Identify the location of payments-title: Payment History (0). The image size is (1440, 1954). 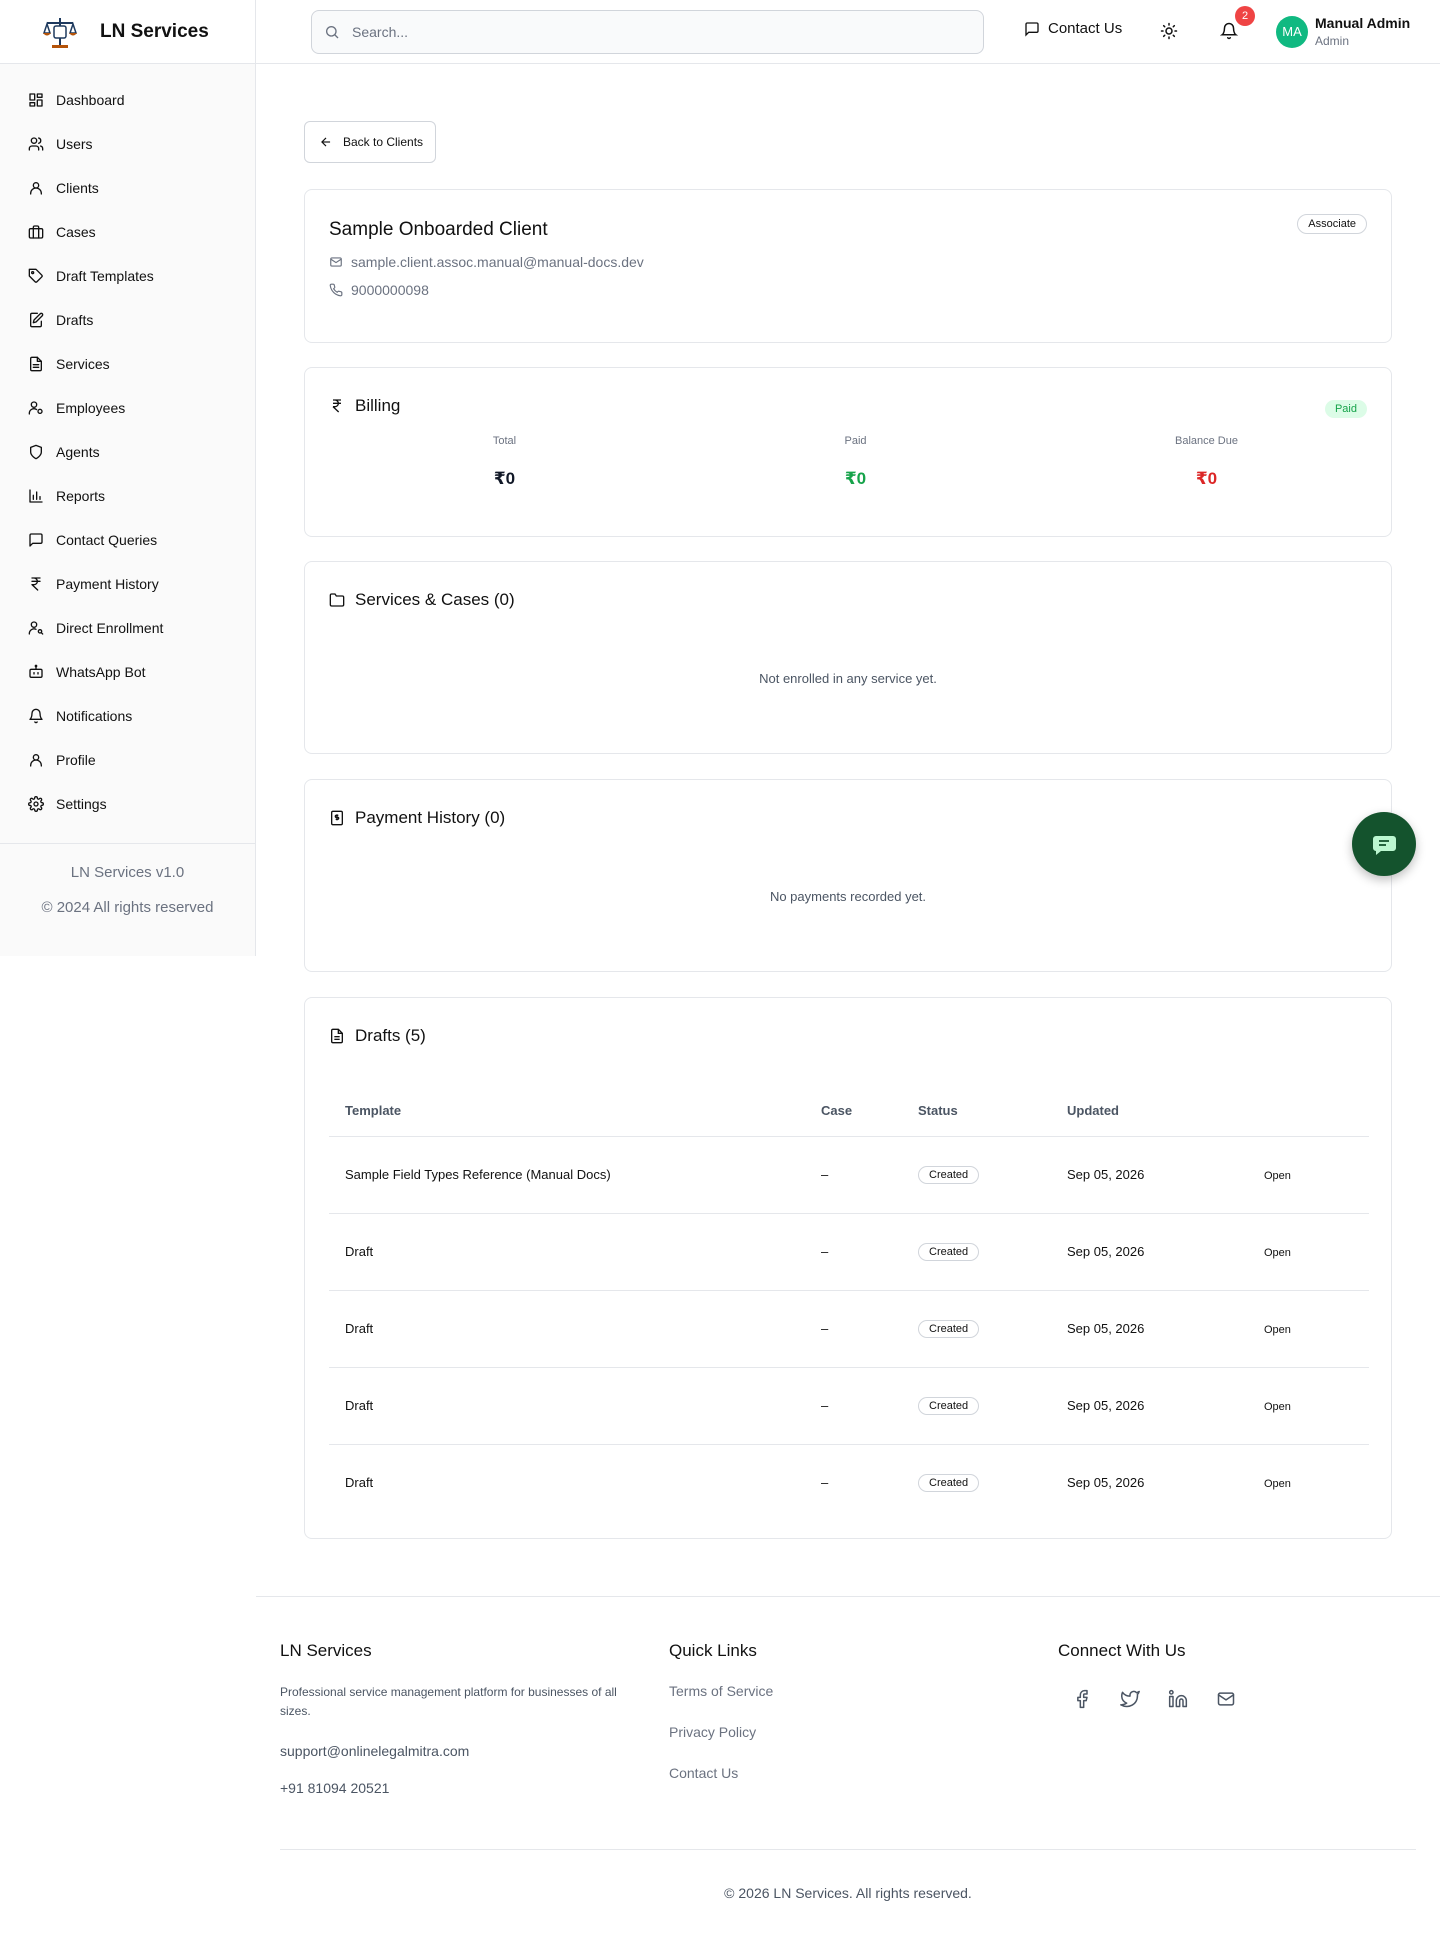
(417, 818).